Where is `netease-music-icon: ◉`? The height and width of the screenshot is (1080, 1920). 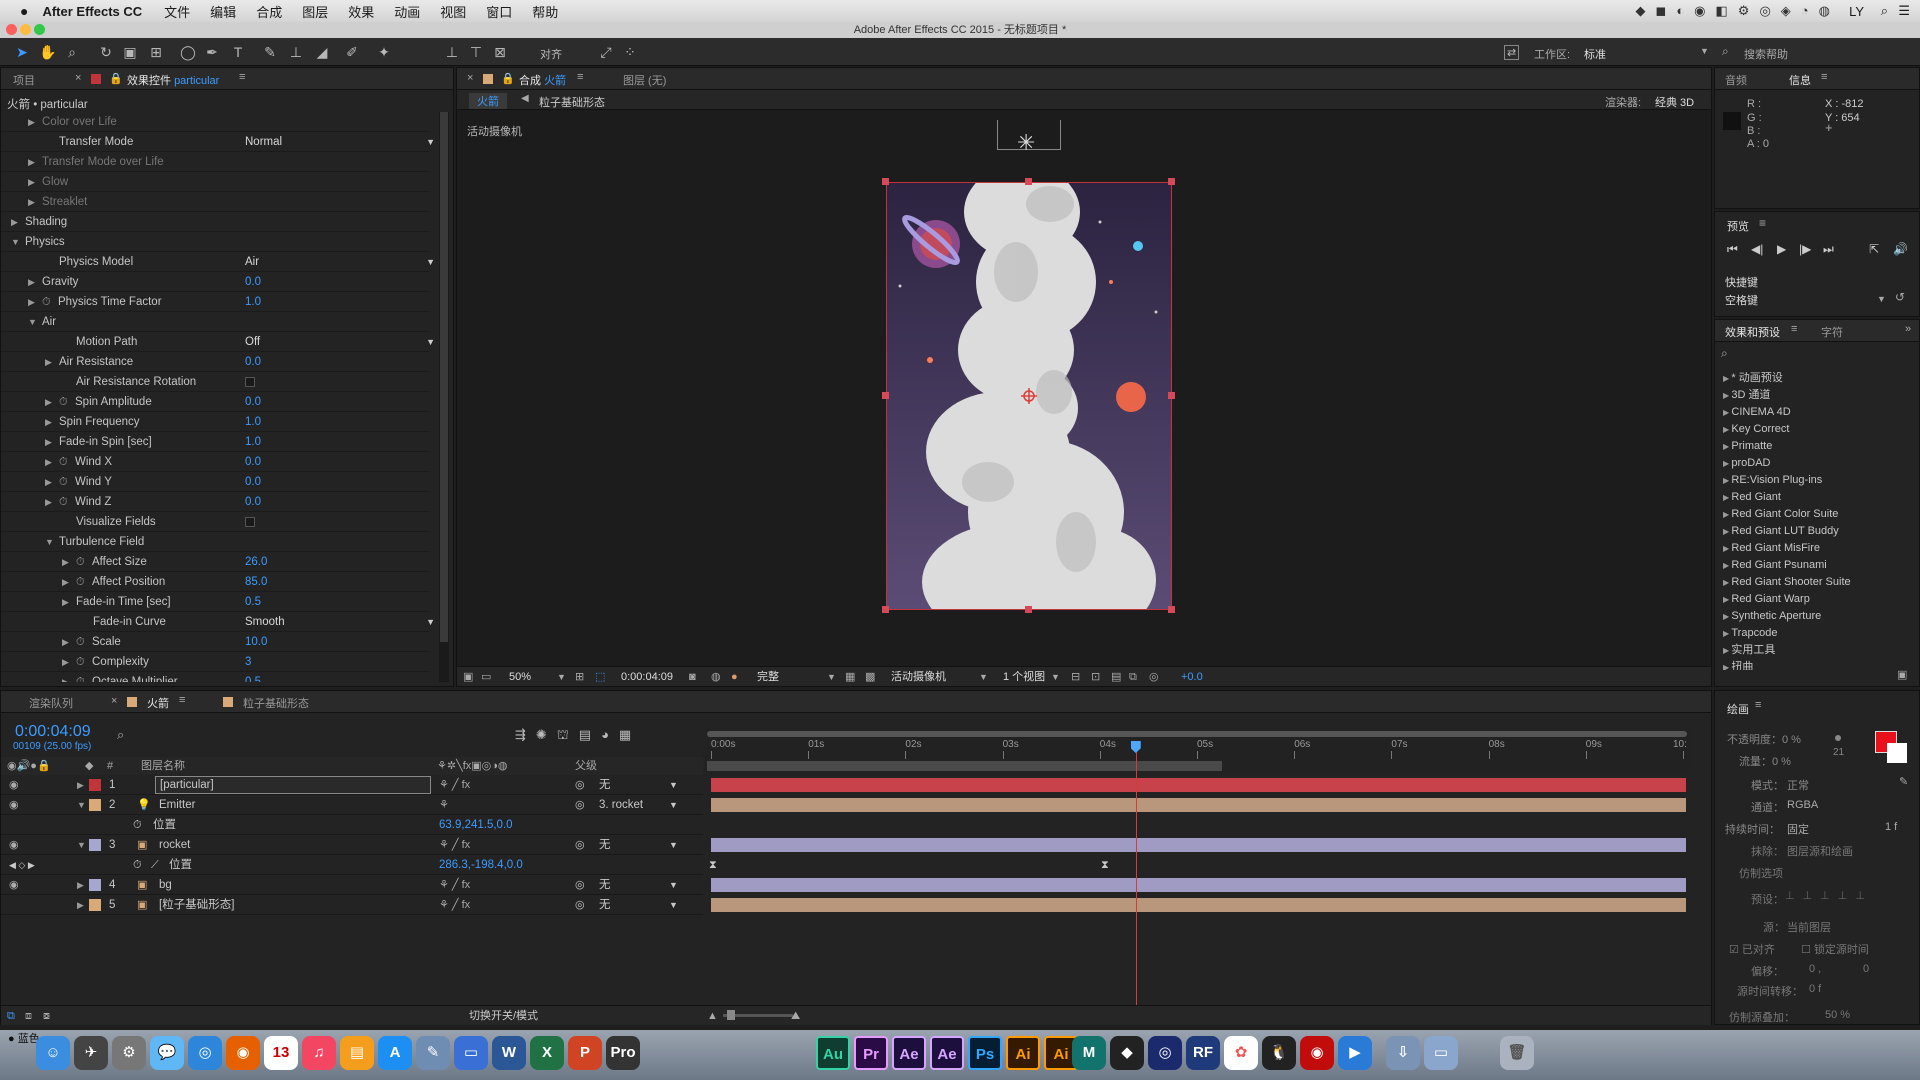
netease-music-icon: ◉ is located at coordinates (1317, 1053).